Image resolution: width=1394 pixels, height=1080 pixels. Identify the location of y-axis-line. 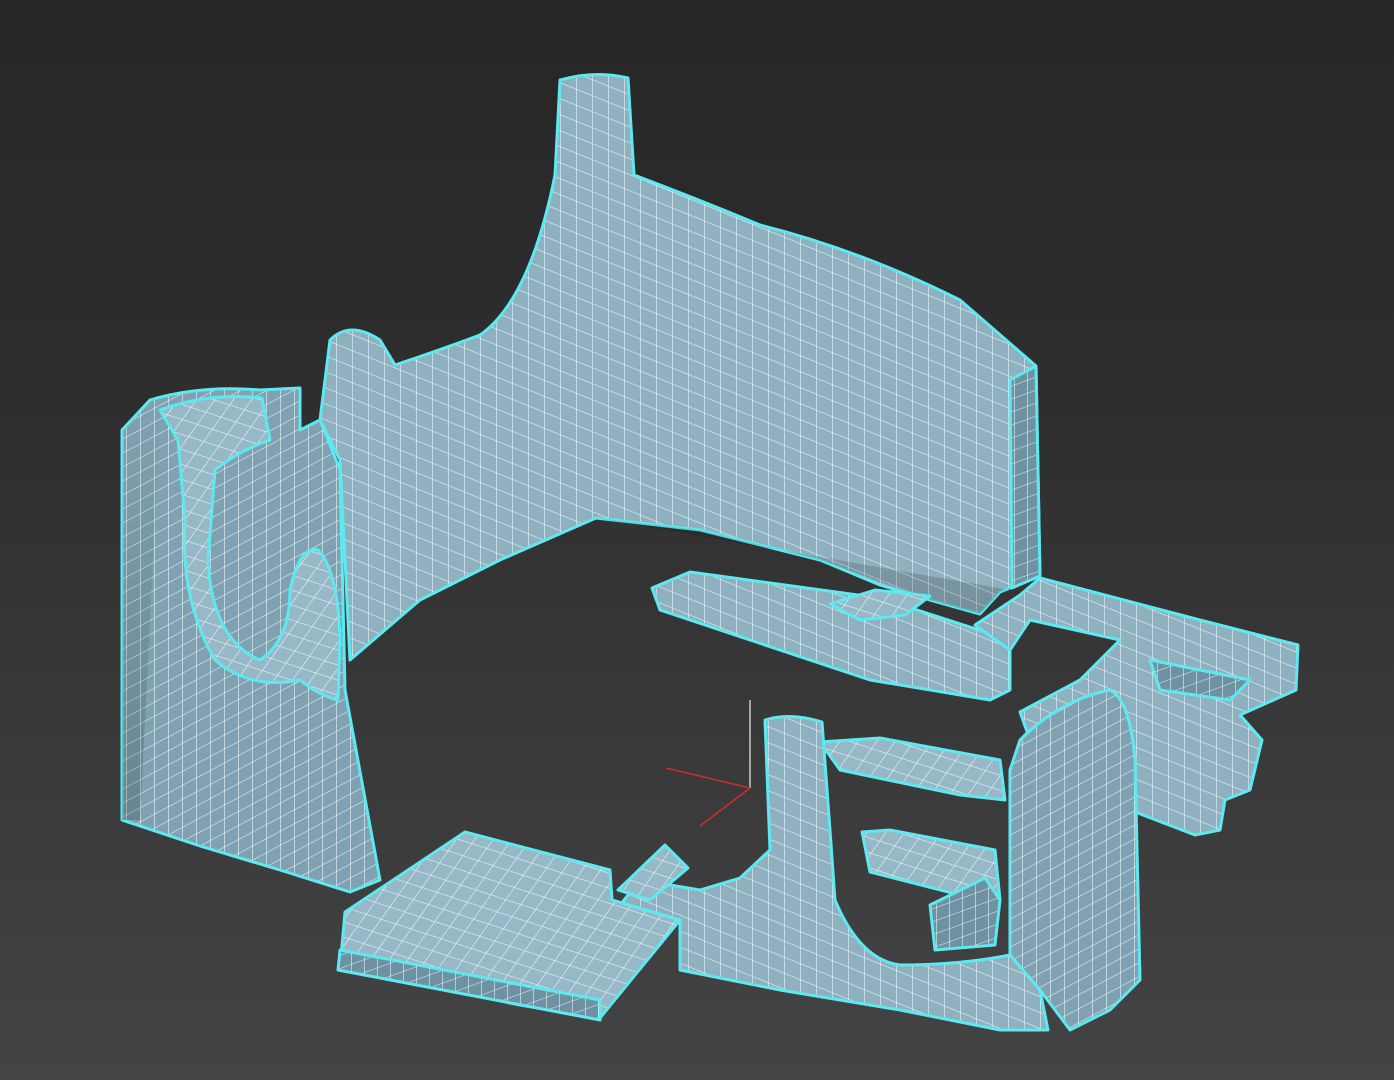
(725, 807).